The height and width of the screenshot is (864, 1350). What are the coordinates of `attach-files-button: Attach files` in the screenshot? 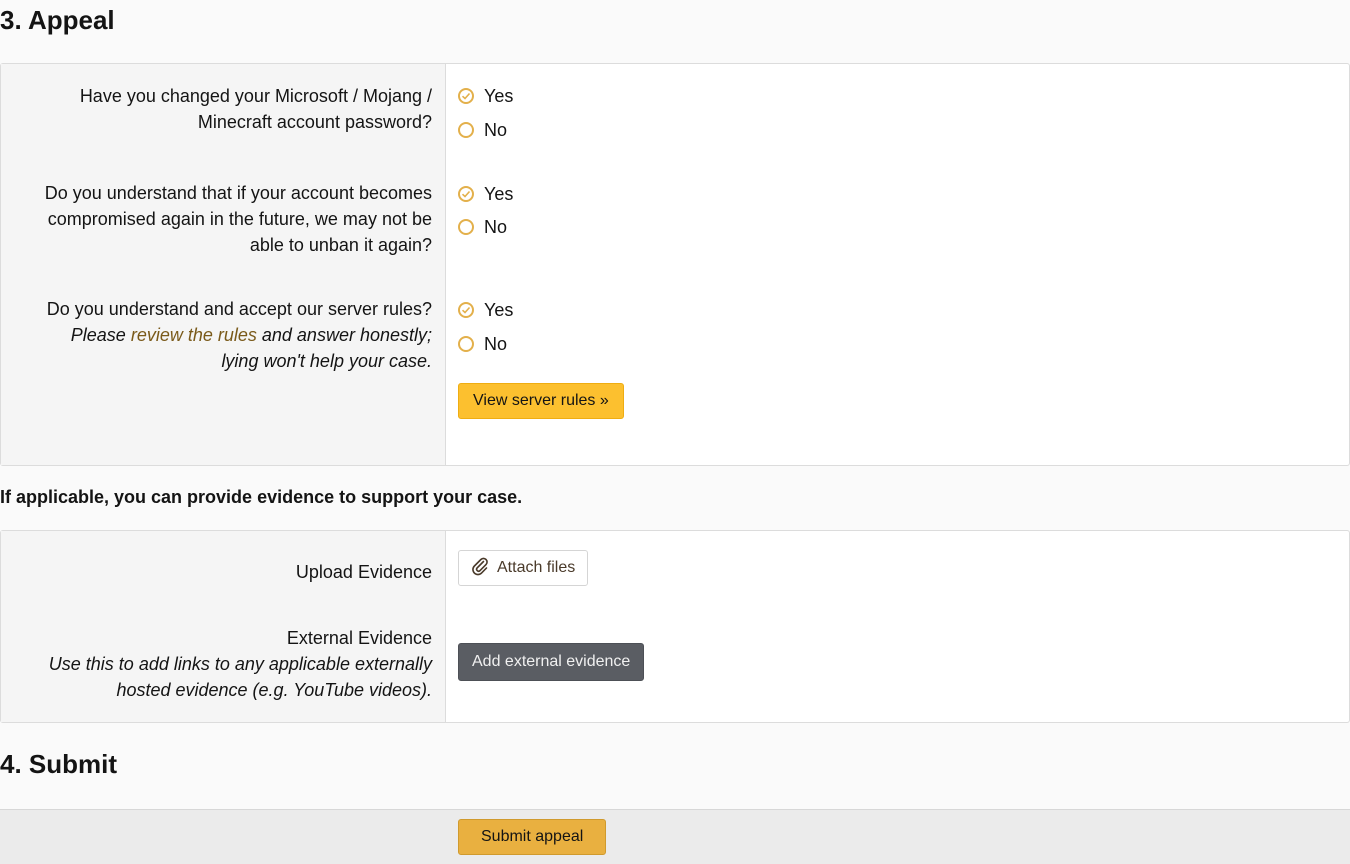 It's located at (523, 568).